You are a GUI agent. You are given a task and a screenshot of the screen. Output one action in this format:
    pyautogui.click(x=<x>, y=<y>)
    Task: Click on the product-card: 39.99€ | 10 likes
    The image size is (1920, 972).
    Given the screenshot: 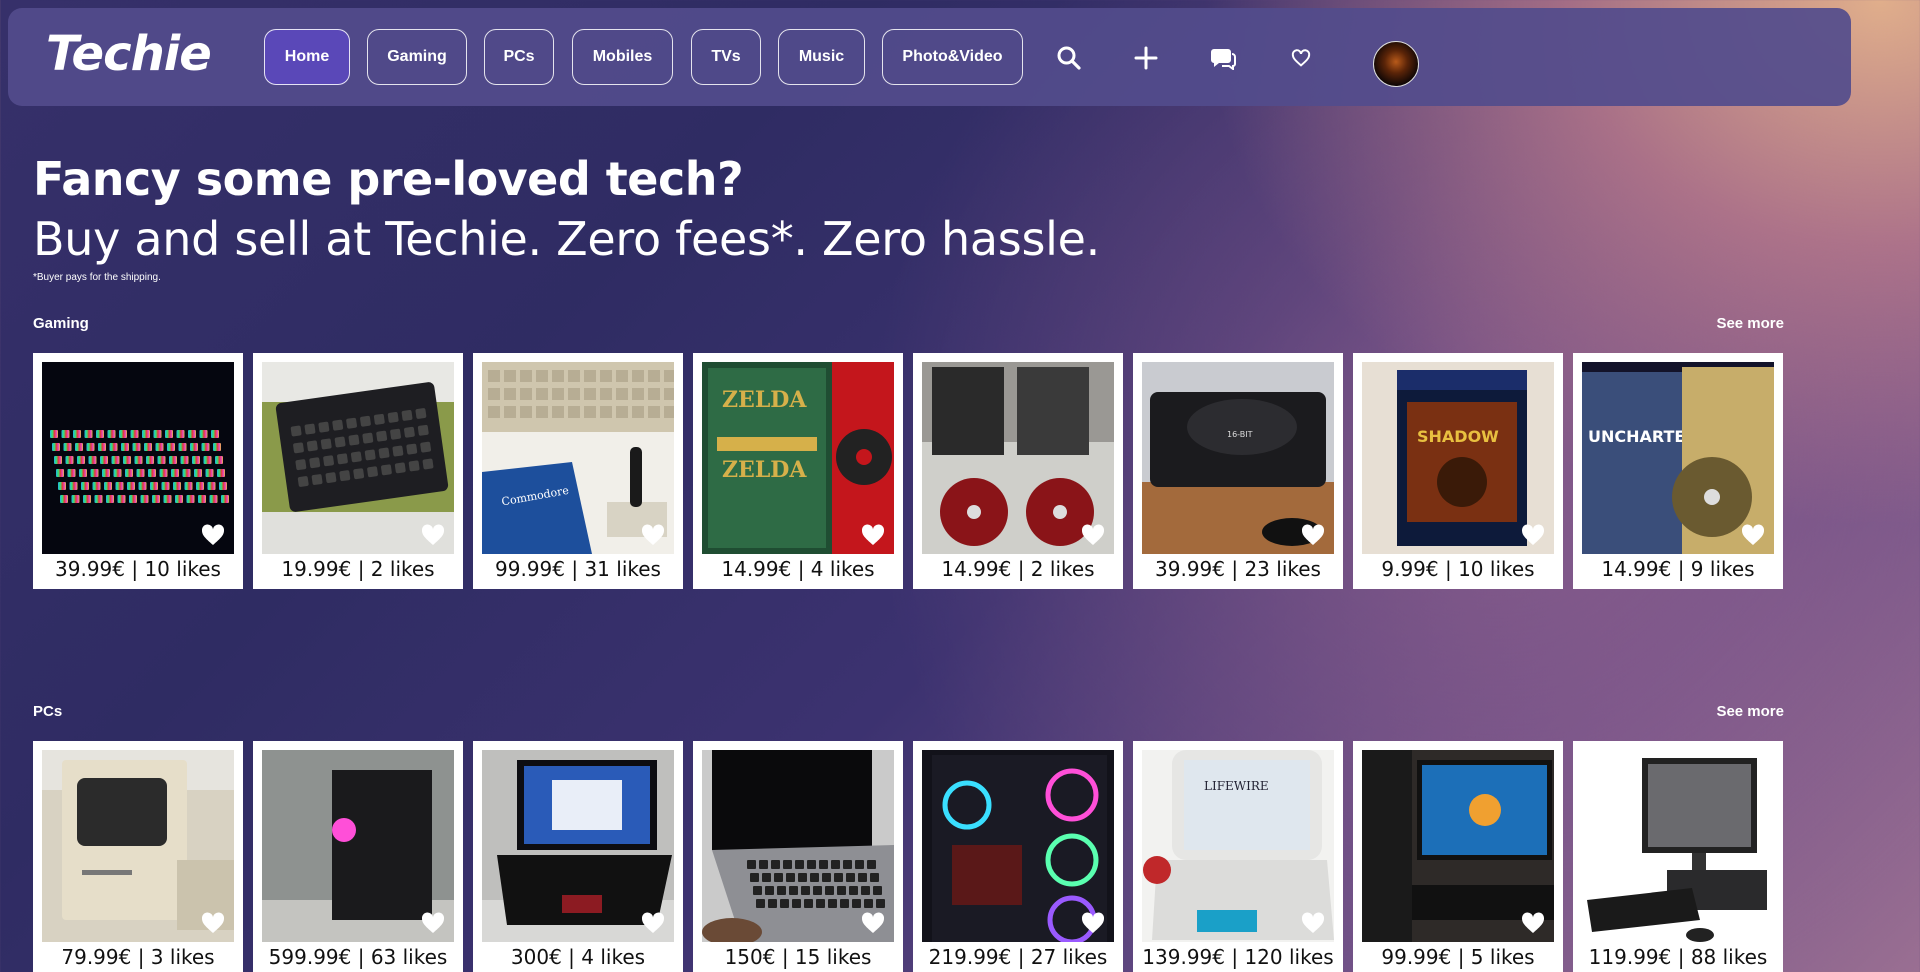 What is the action you would take?
    pyautogui.click(x=138, y=471)
    